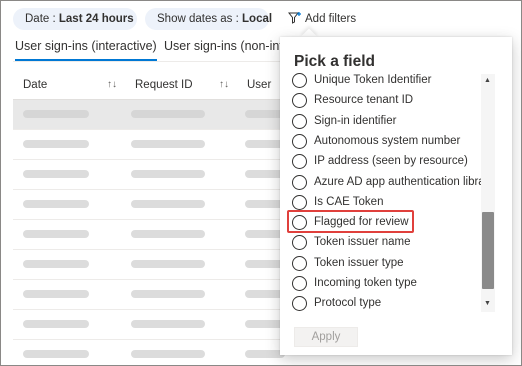  What do you see at coordinates (387, 304) in the screenshot?
I see `field-option: Protocol type` at bounding box center [387, 304].